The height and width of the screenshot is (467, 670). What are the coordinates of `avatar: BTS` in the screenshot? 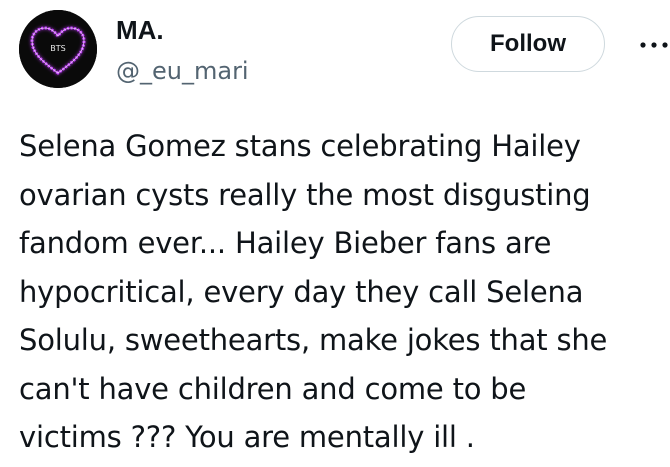 It's located at (58, 49).